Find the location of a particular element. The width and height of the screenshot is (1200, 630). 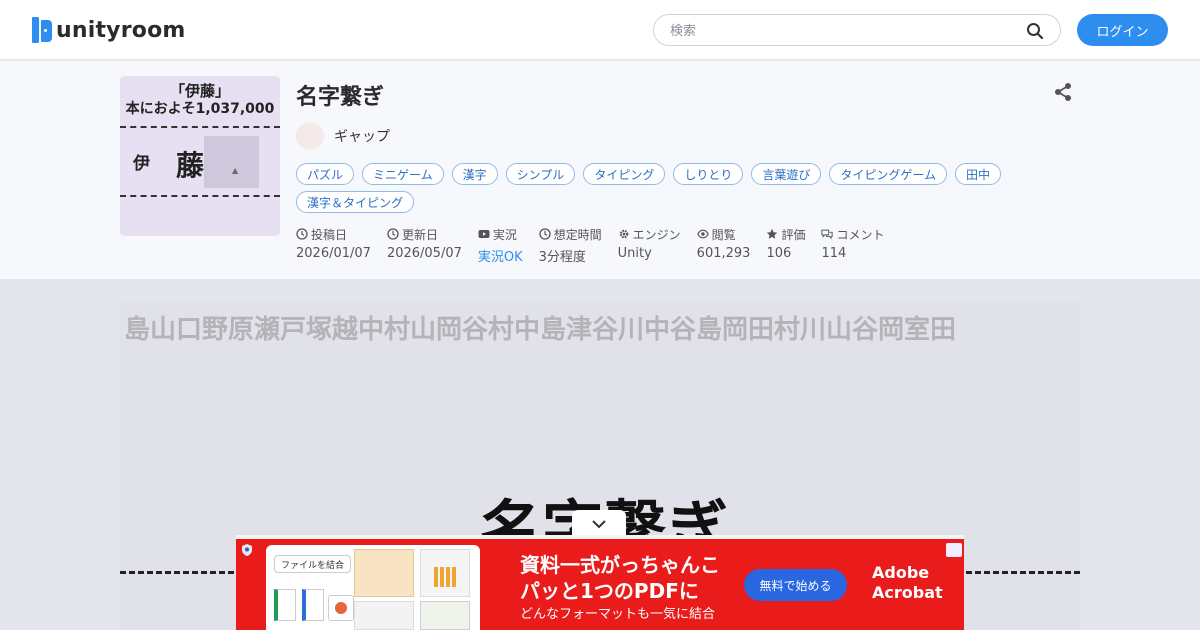

author: ギャップ is located at coordinates (343, 136).